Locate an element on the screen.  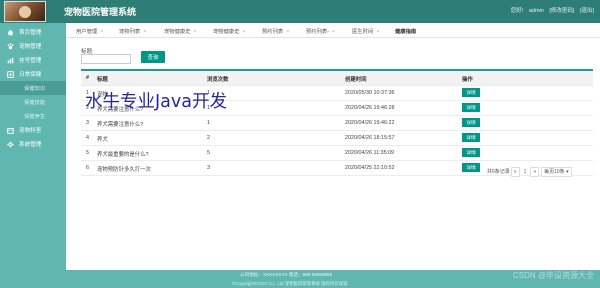
tab-pet-health-history-1: 宠物健康史 × is located at coordinates (180, 31).